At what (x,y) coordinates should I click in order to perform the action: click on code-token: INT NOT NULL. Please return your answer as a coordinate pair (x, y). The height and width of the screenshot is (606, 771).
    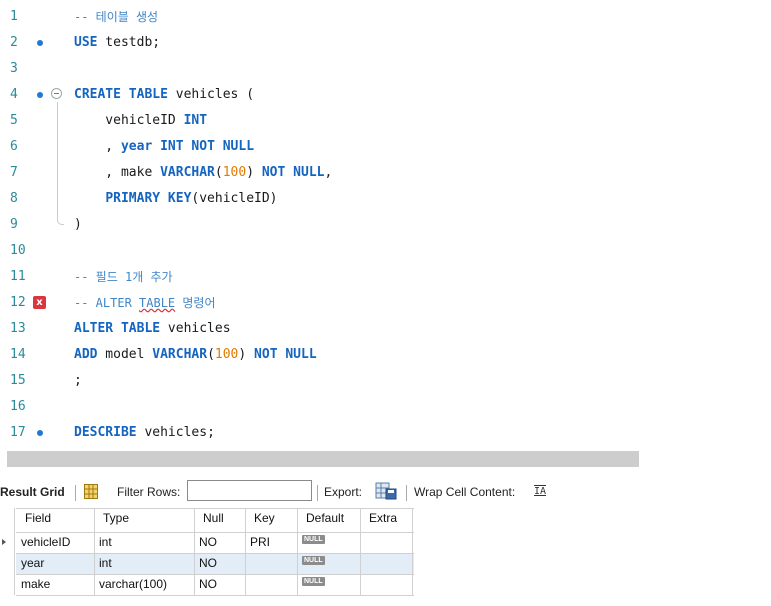
    Looking at the image, I should click on (207, 146).